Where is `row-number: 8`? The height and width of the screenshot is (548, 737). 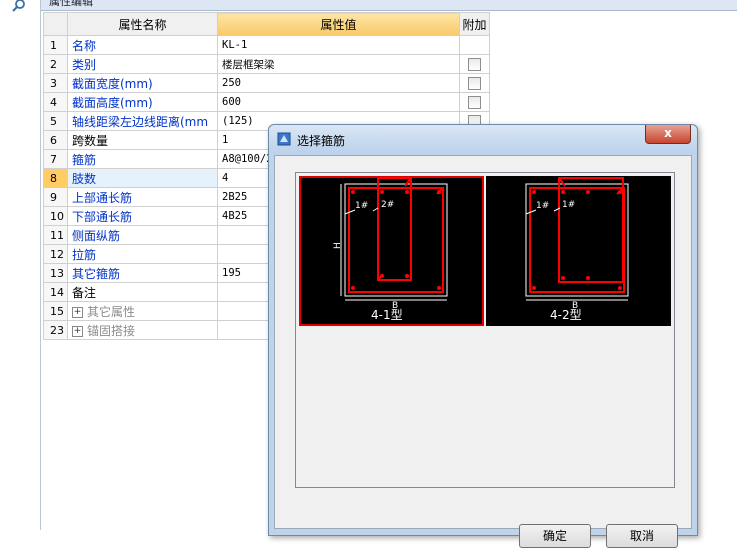 row-number: 8 is located at coordinates (55, 178).